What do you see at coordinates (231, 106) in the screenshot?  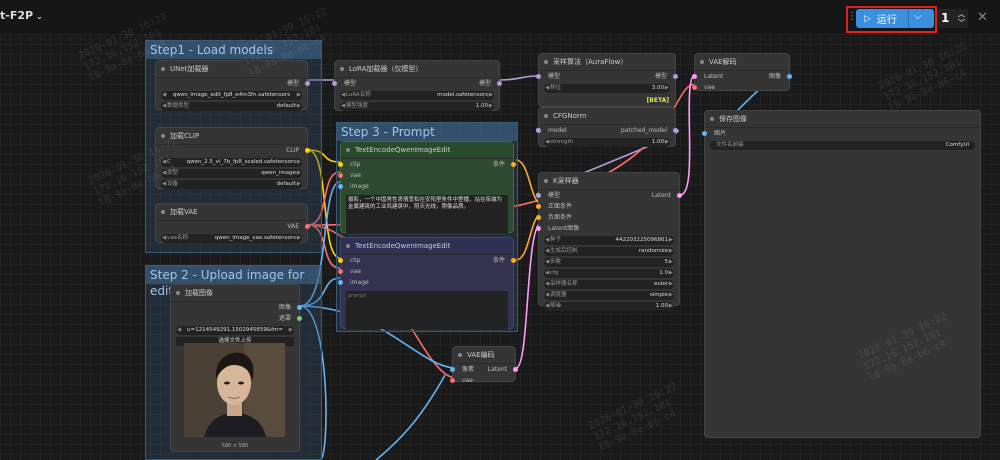 I see `dtype-select: ◀ 数据类型 default ▶` at bounding box center [231, 106].